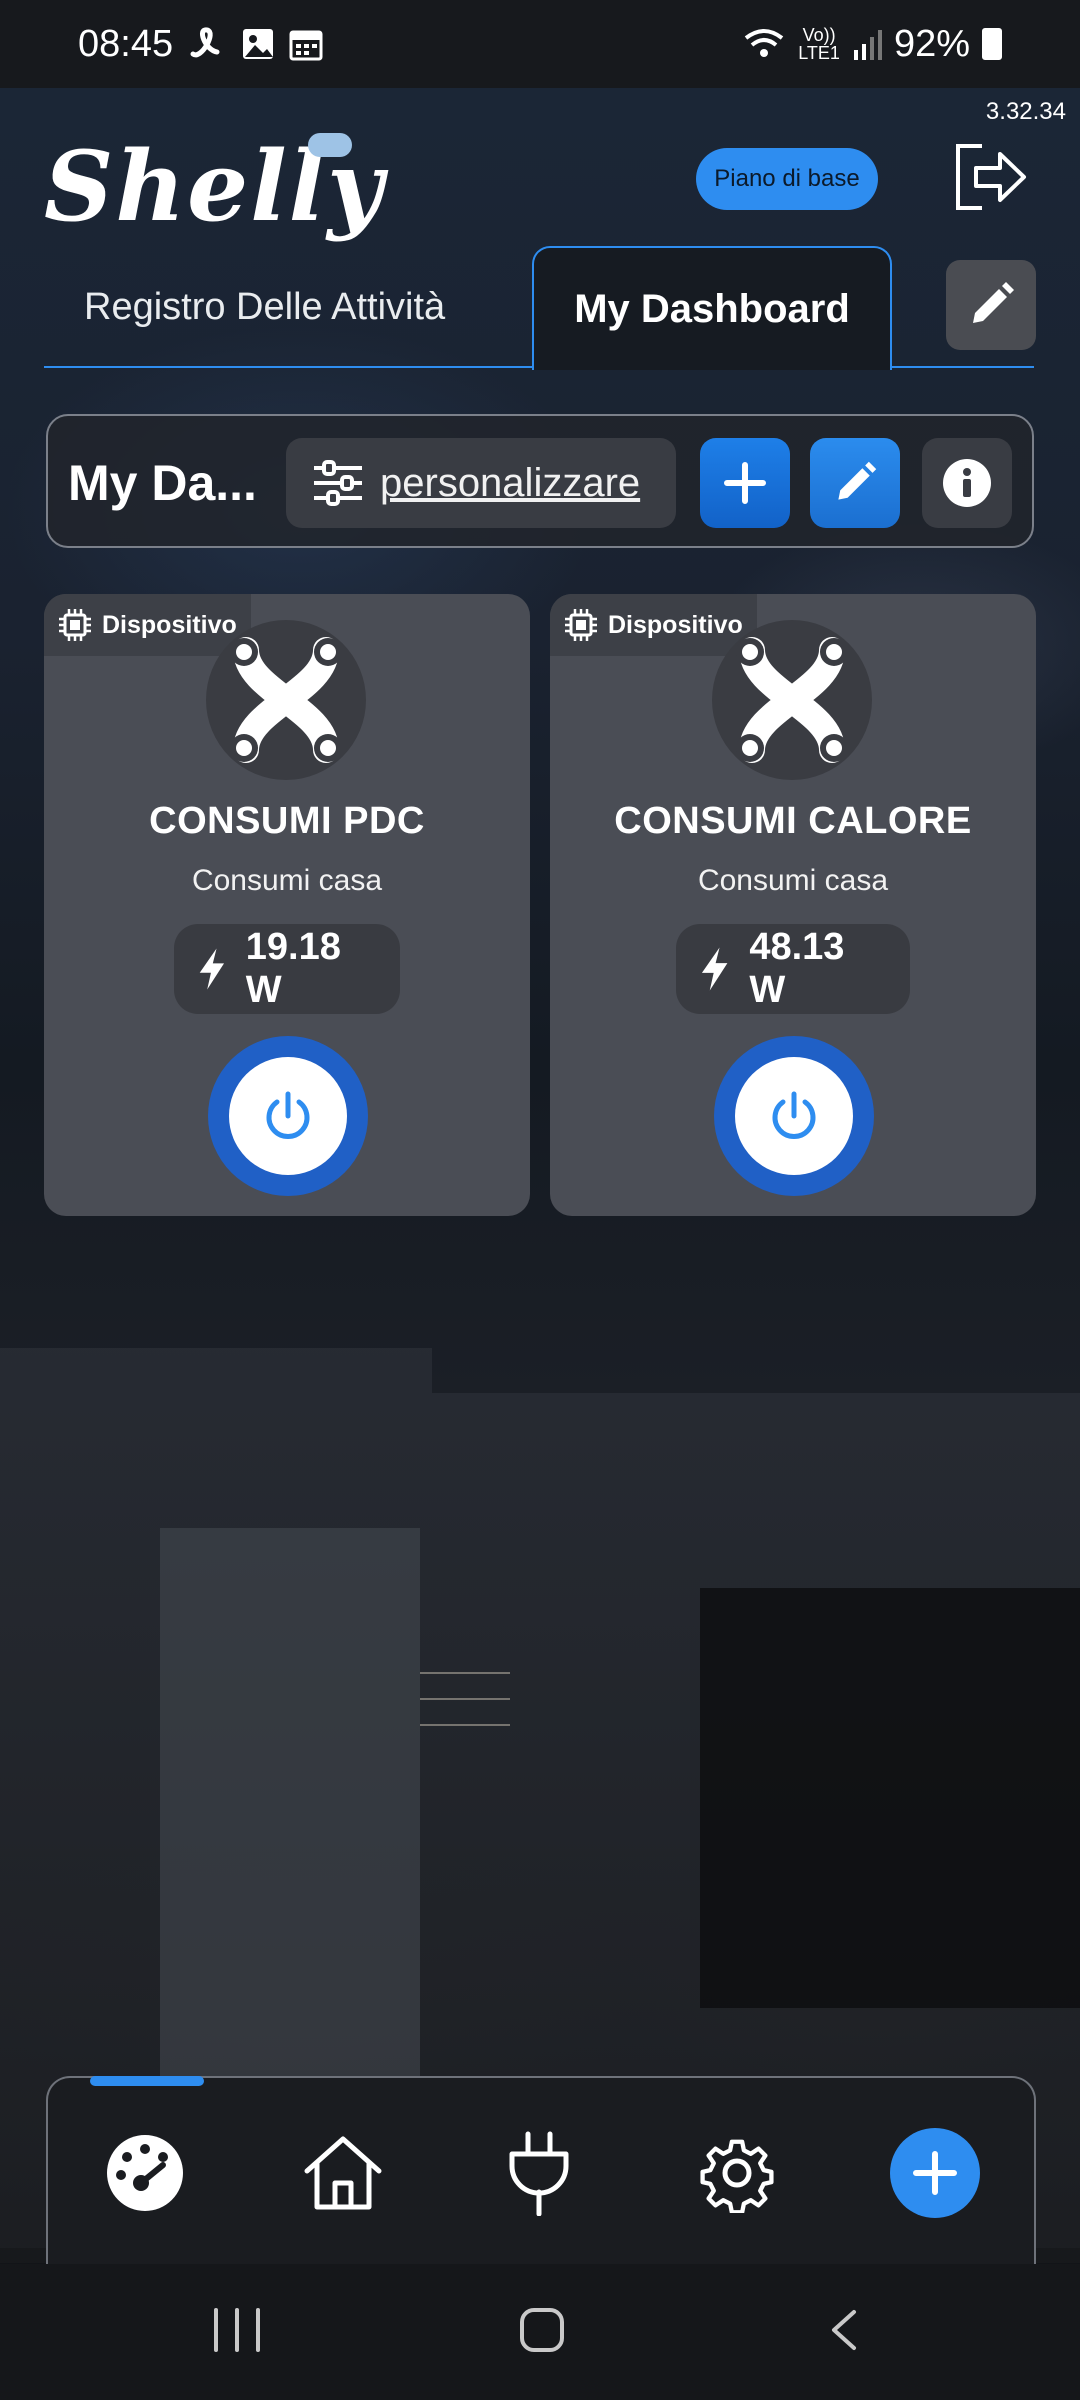 This screenshot has height=2400, width=1080. I want to click on signal-icon, so click(867, 45).